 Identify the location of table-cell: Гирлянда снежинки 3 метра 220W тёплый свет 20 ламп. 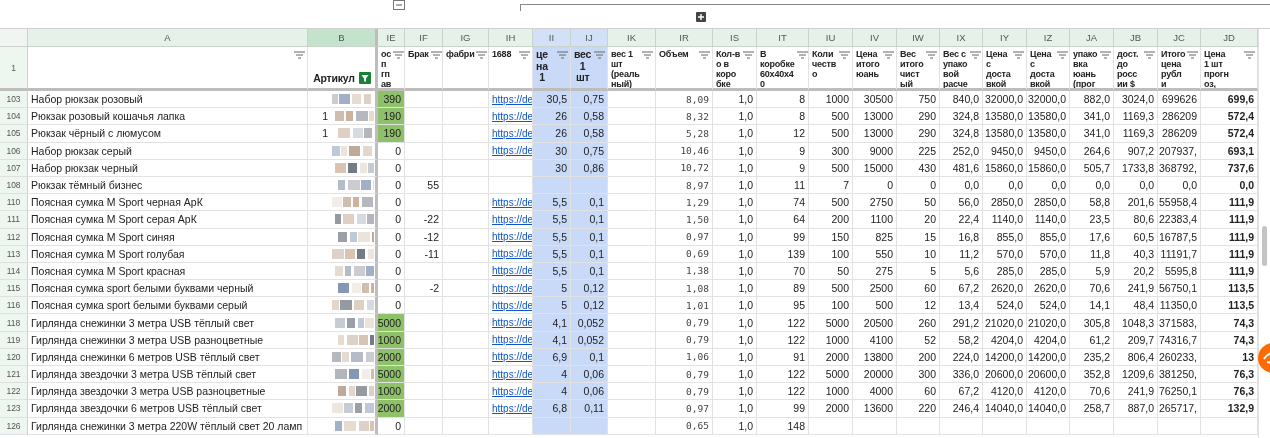
(168, 426).